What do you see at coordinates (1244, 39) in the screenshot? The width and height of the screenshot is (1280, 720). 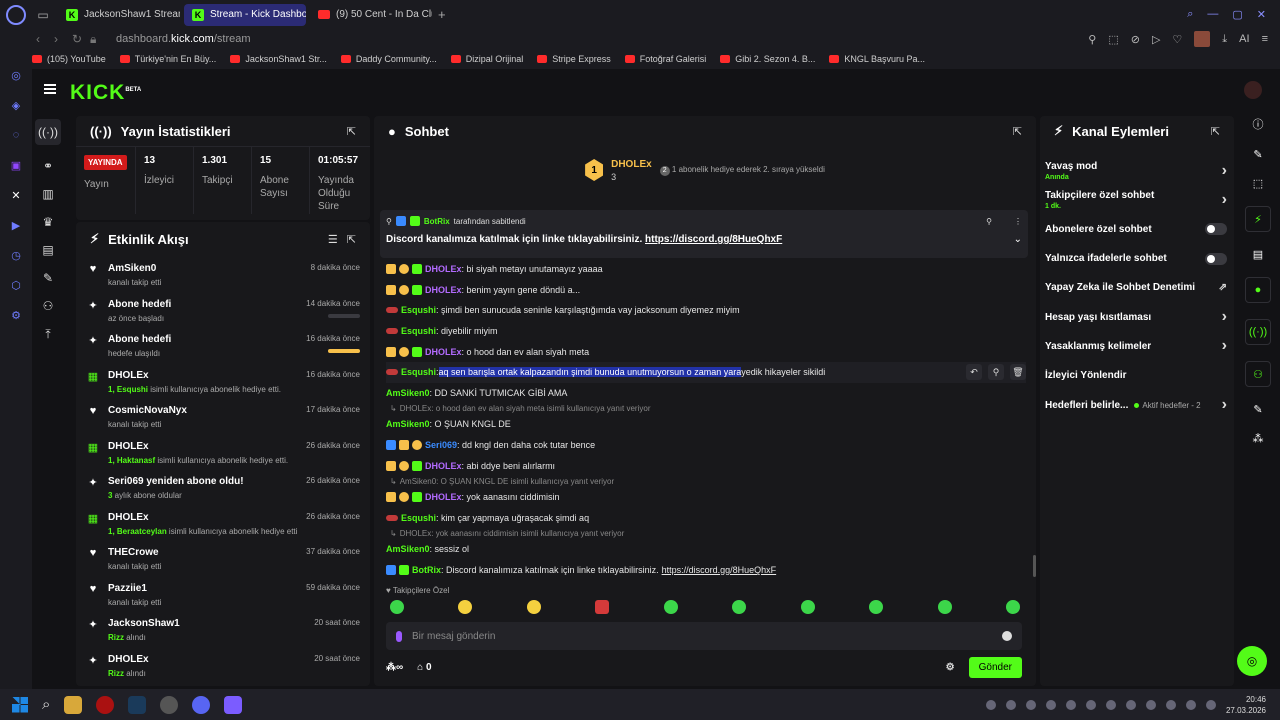 I see `aria-ai-button: AI` at bounding box center [1244, 39].